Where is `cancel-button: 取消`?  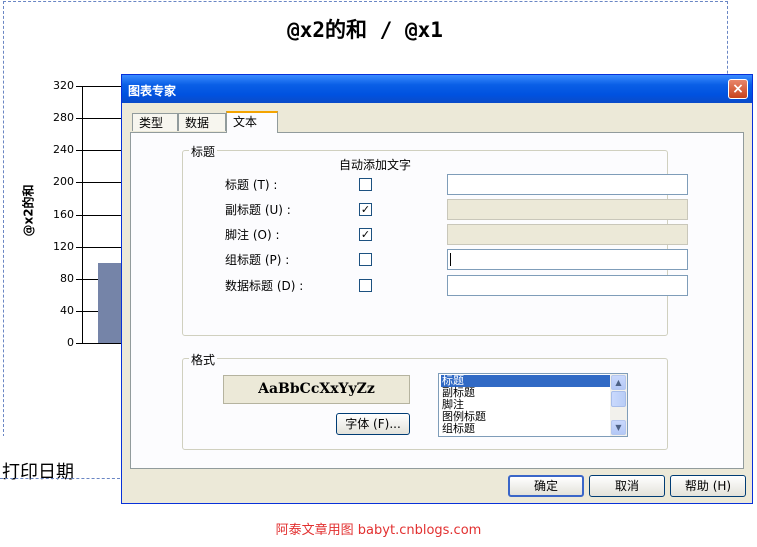 cancel-button: 取消 is located at coordinates (627, 486).